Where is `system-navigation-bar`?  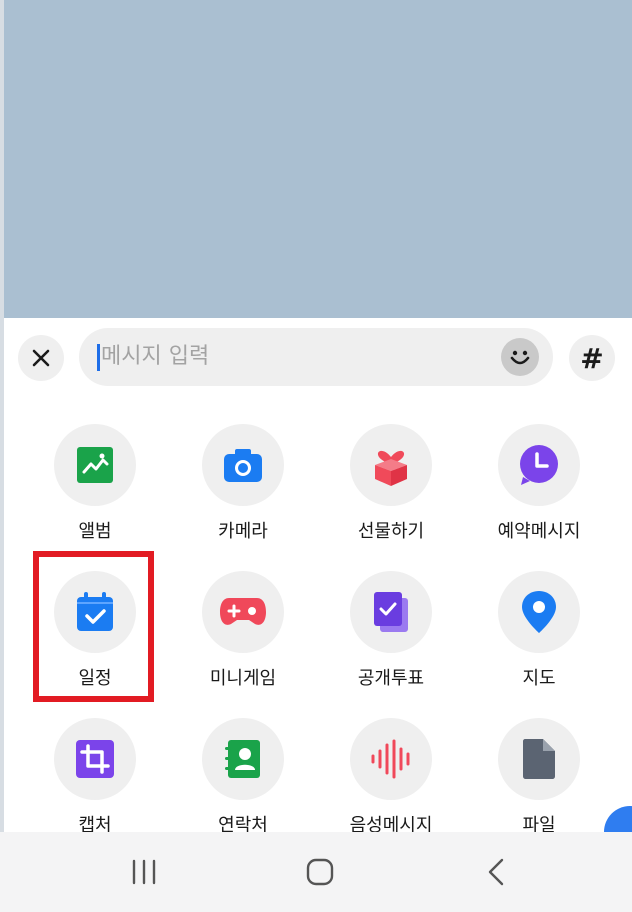 system-navigation-bar is located at coordinates (316, 872).